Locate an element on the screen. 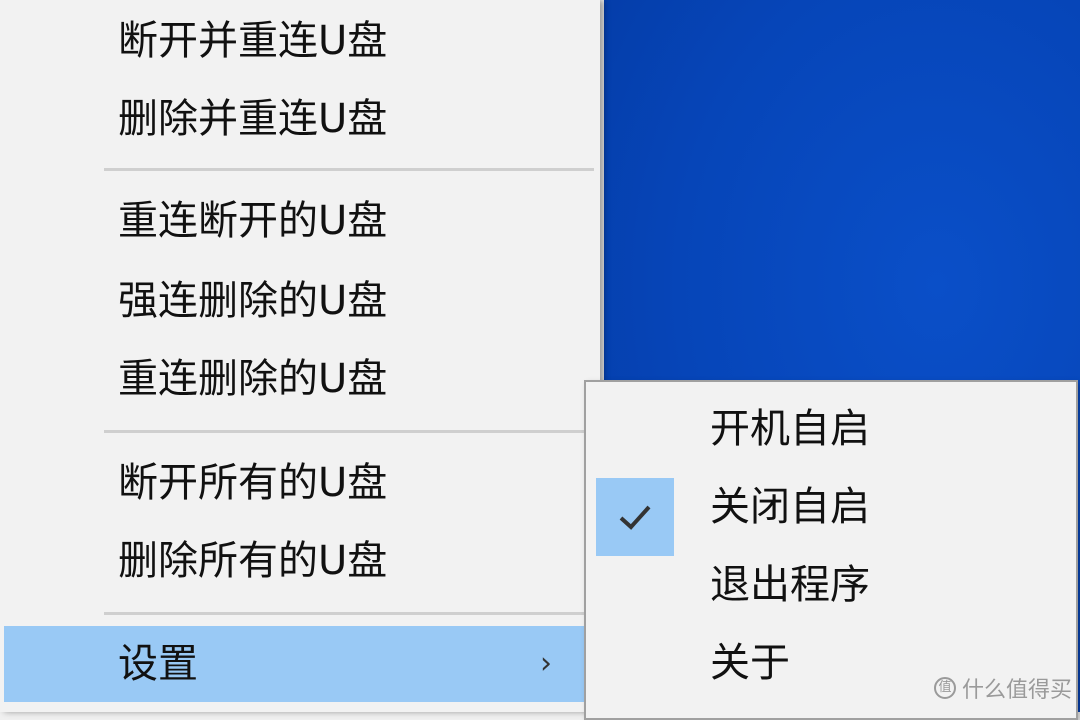 Image resolution: width=1080 pixels, height=720 pixels. menu-item-delete-reconnect: 删除并重连U盘 is located at coordinates (300, 119).